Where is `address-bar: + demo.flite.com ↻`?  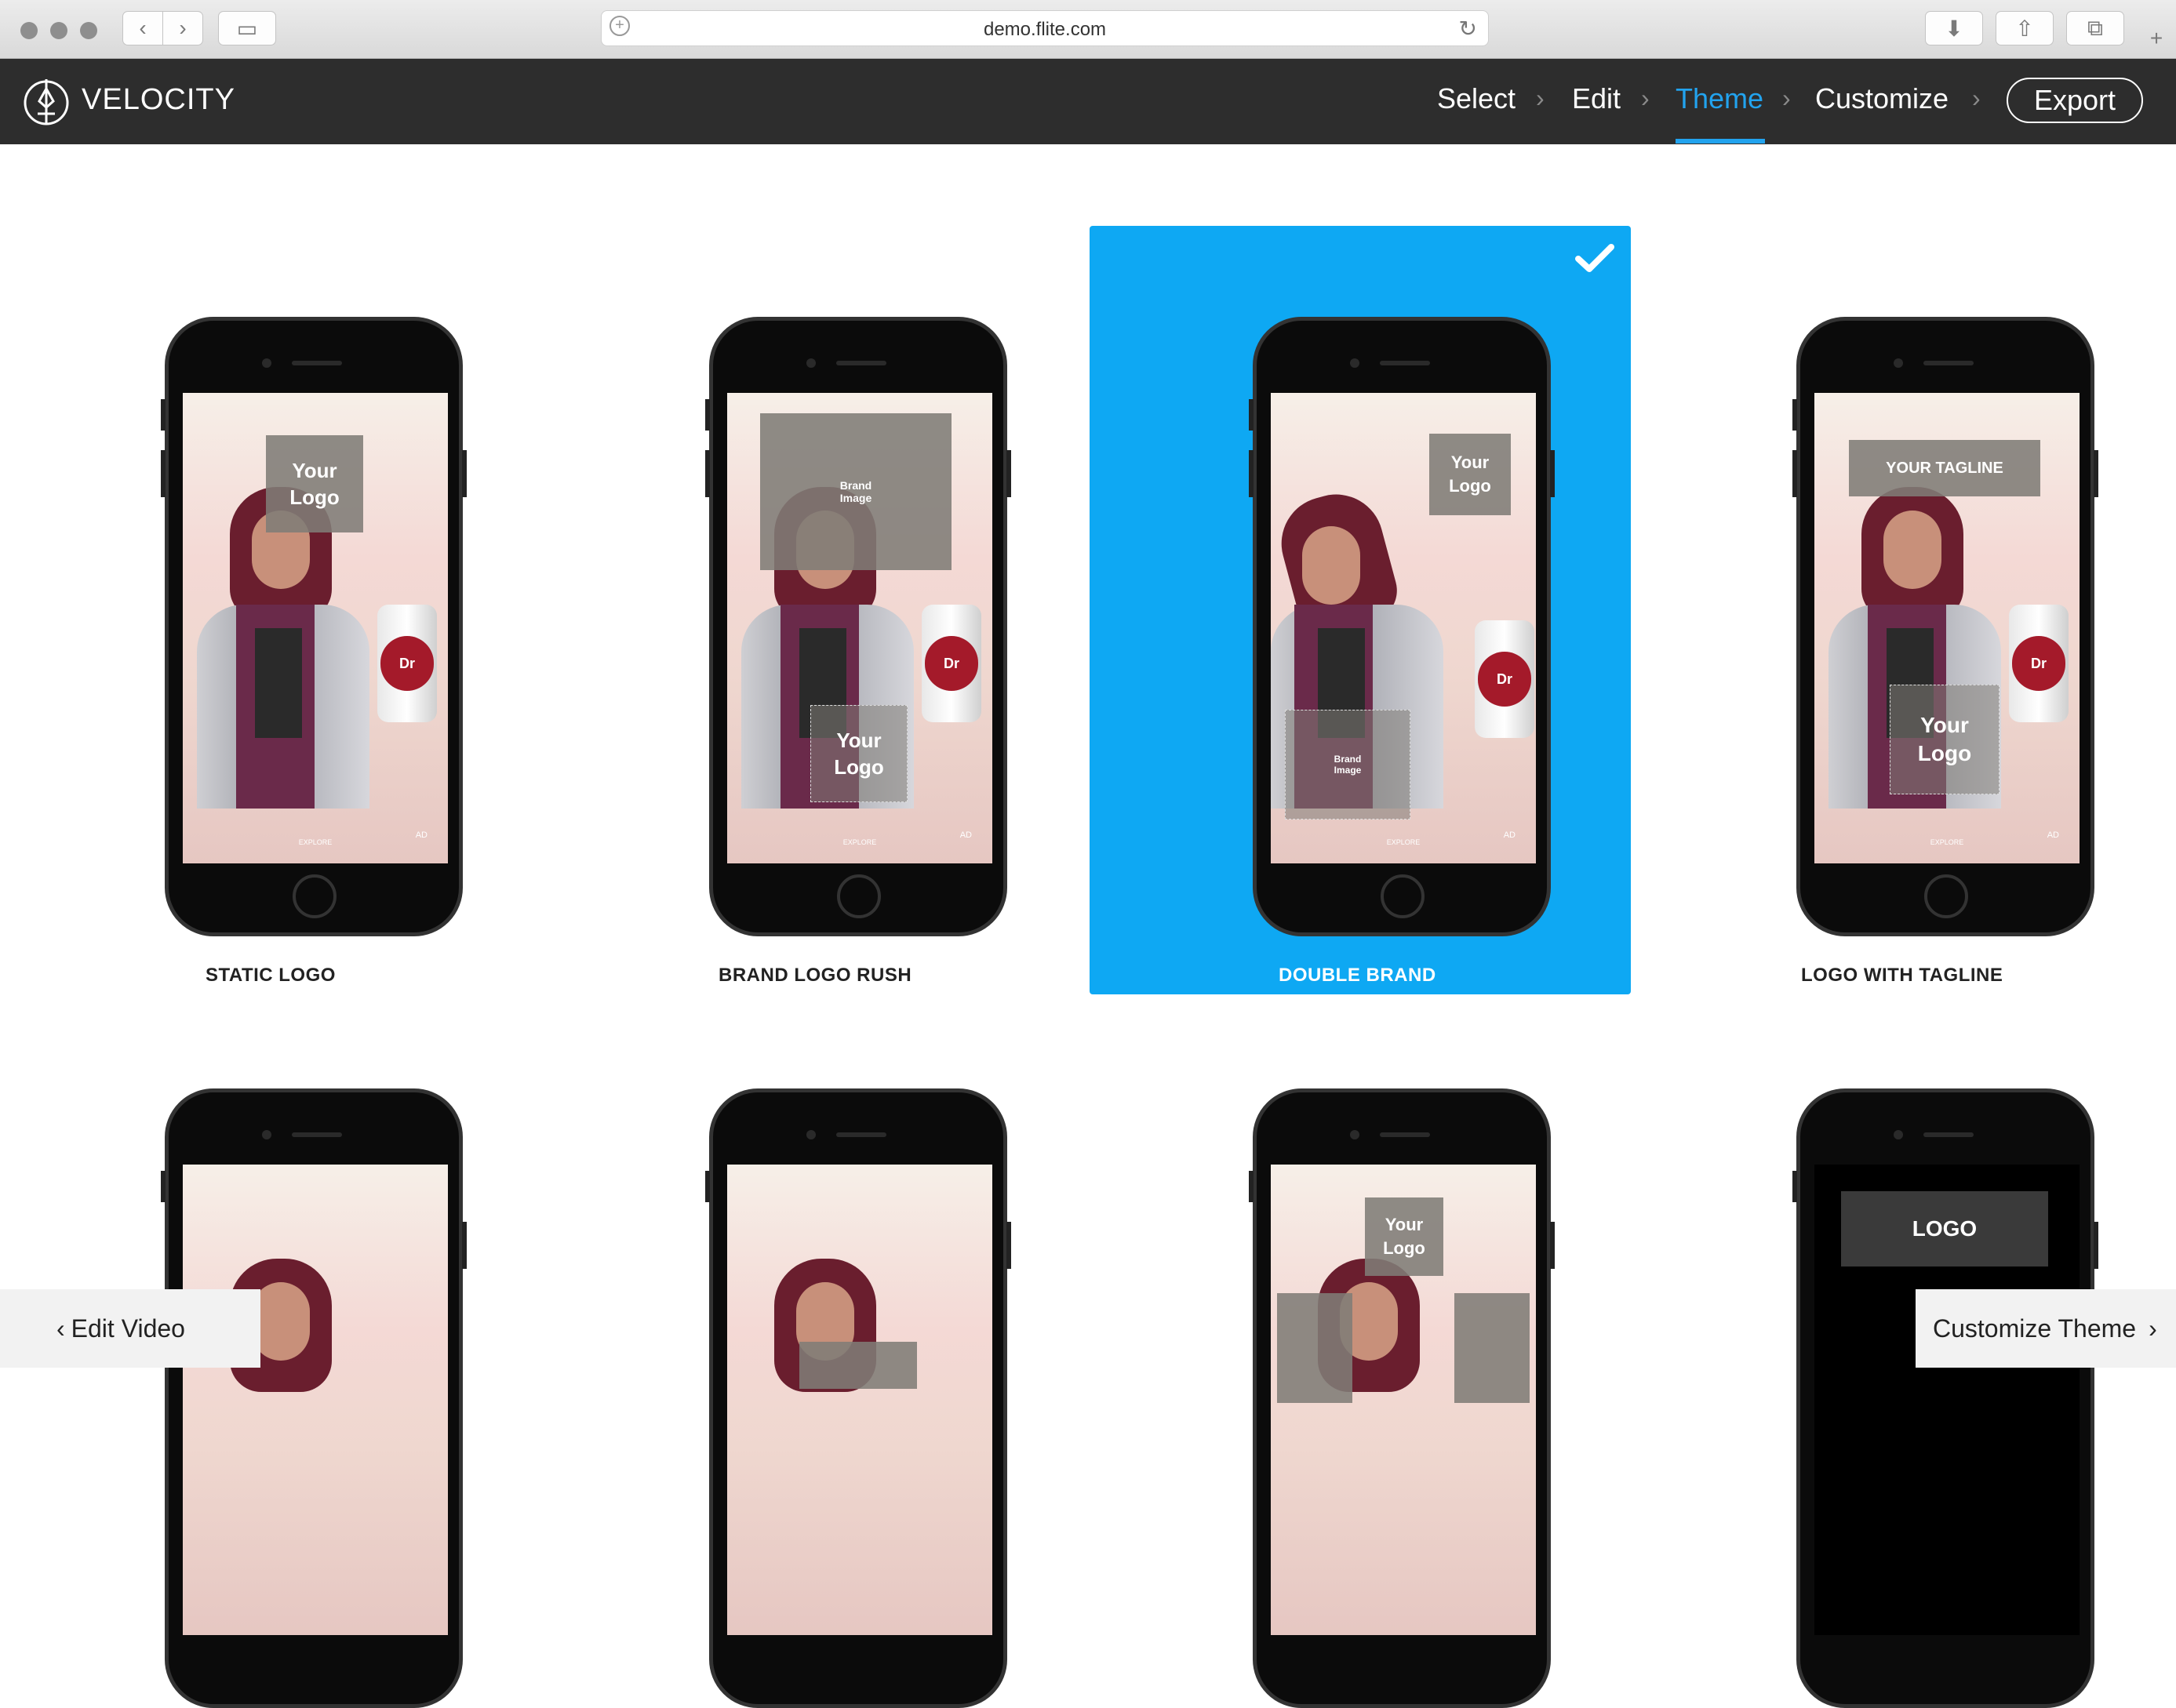
address-bar: + demo.flite.com ↻ is located at coordinates (1045, 28).